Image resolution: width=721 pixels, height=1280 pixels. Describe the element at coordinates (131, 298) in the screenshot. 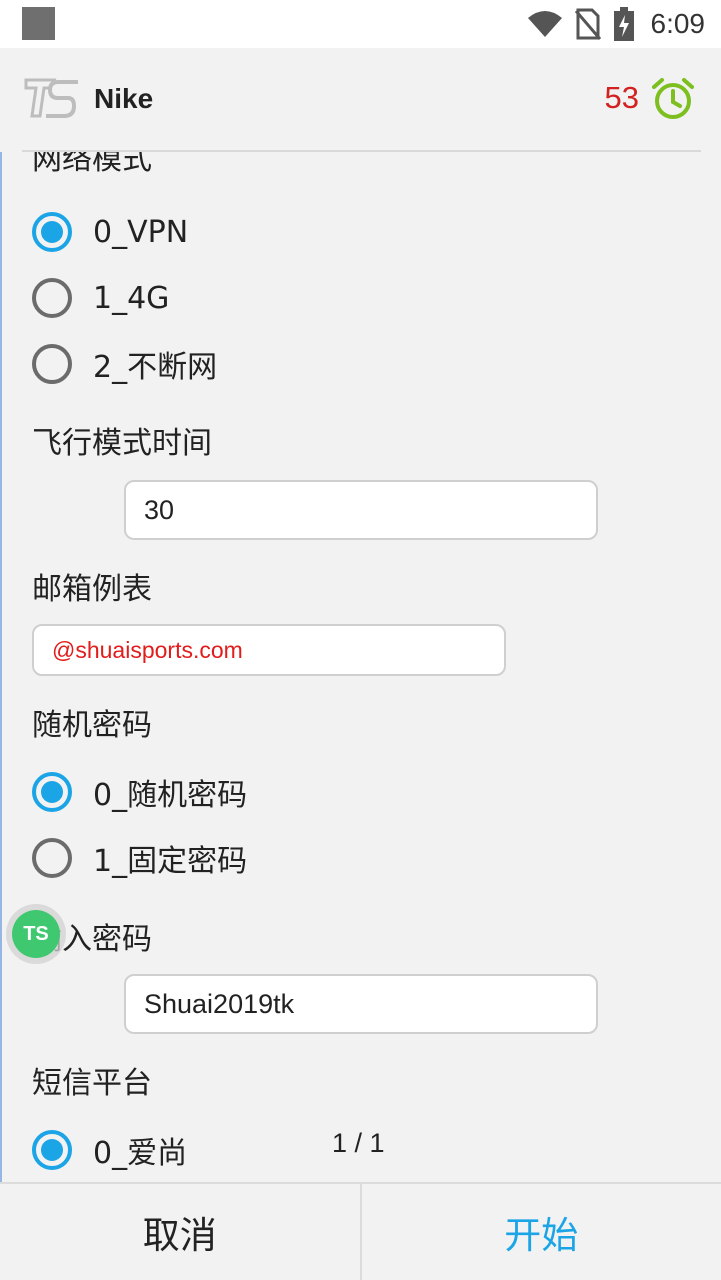

I see `option-label: 1_4G` at that location.